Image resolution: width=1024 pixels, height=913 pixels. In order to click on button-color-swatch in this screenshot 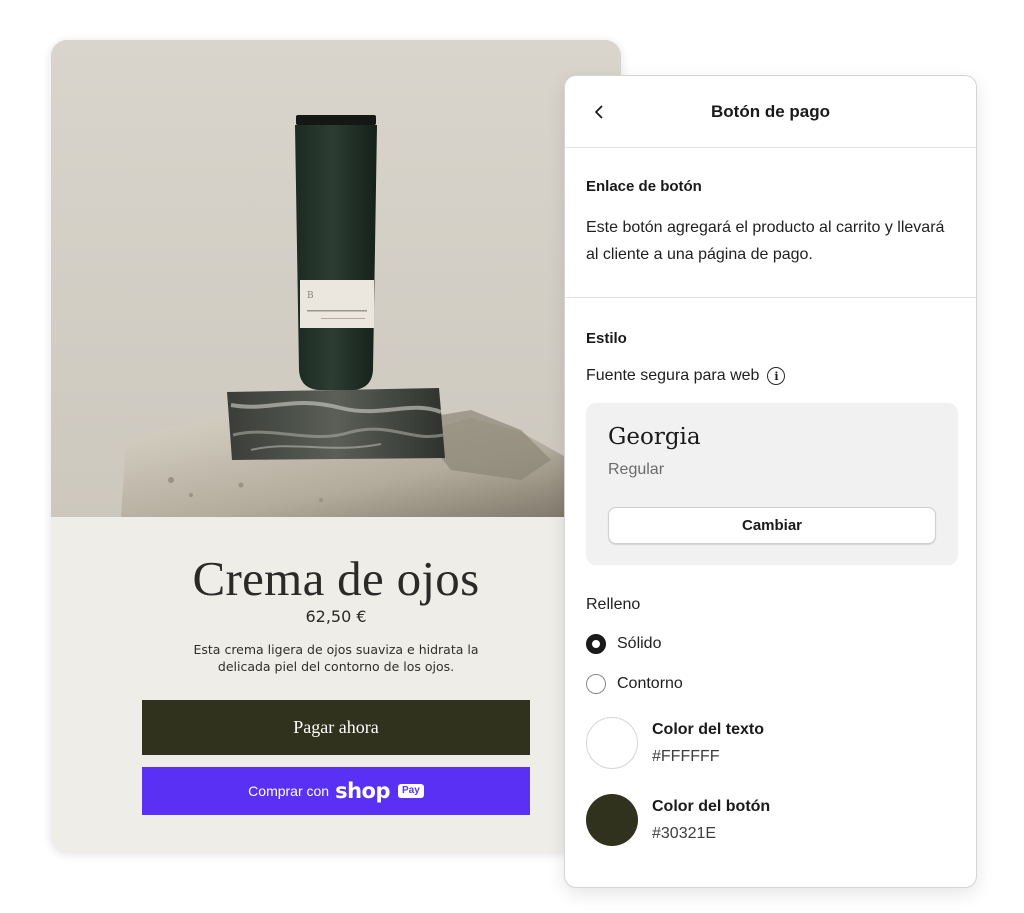, I will do `click(612, 820)`.